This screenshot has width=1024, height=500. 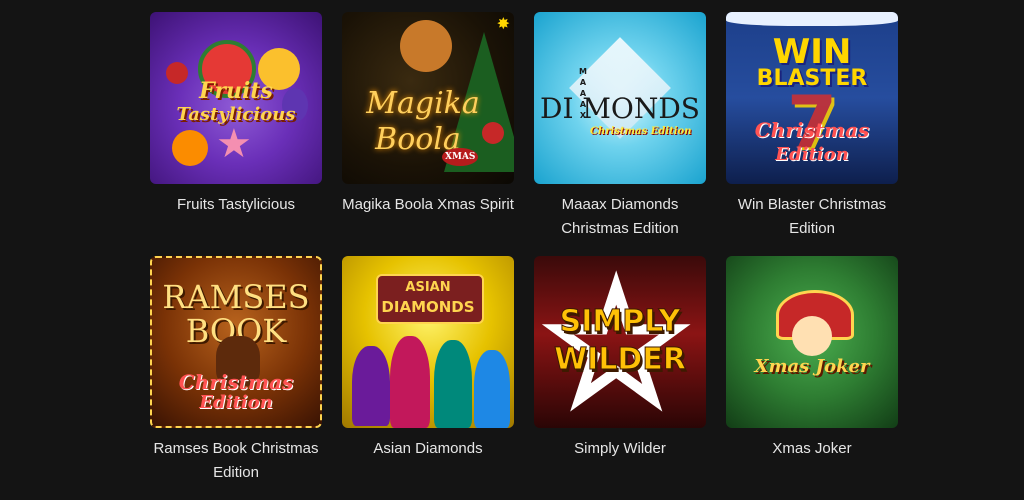 I want to click on logo-line-2: Boola, so click(x=418, y=139).